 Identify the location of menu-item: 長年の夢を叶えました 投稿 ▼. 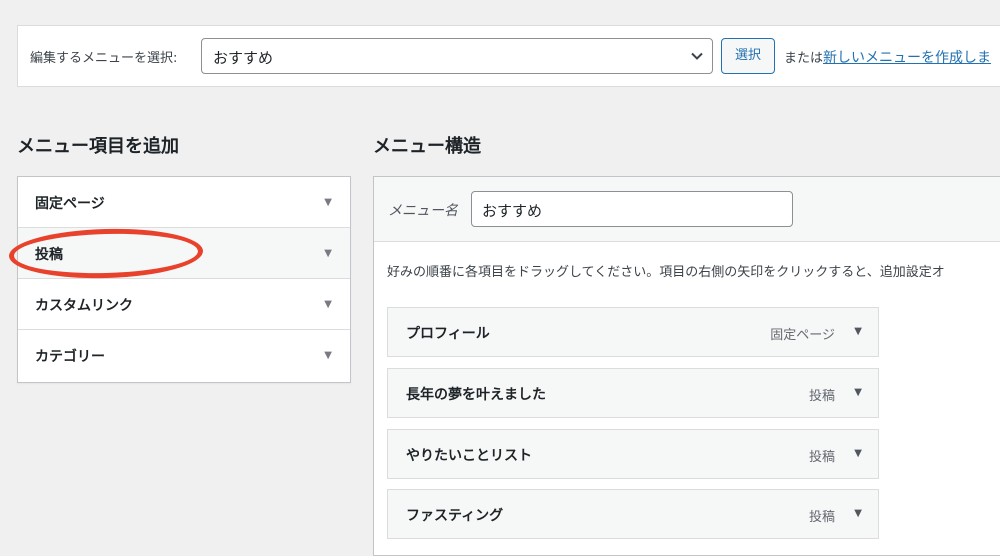
(633, 393).